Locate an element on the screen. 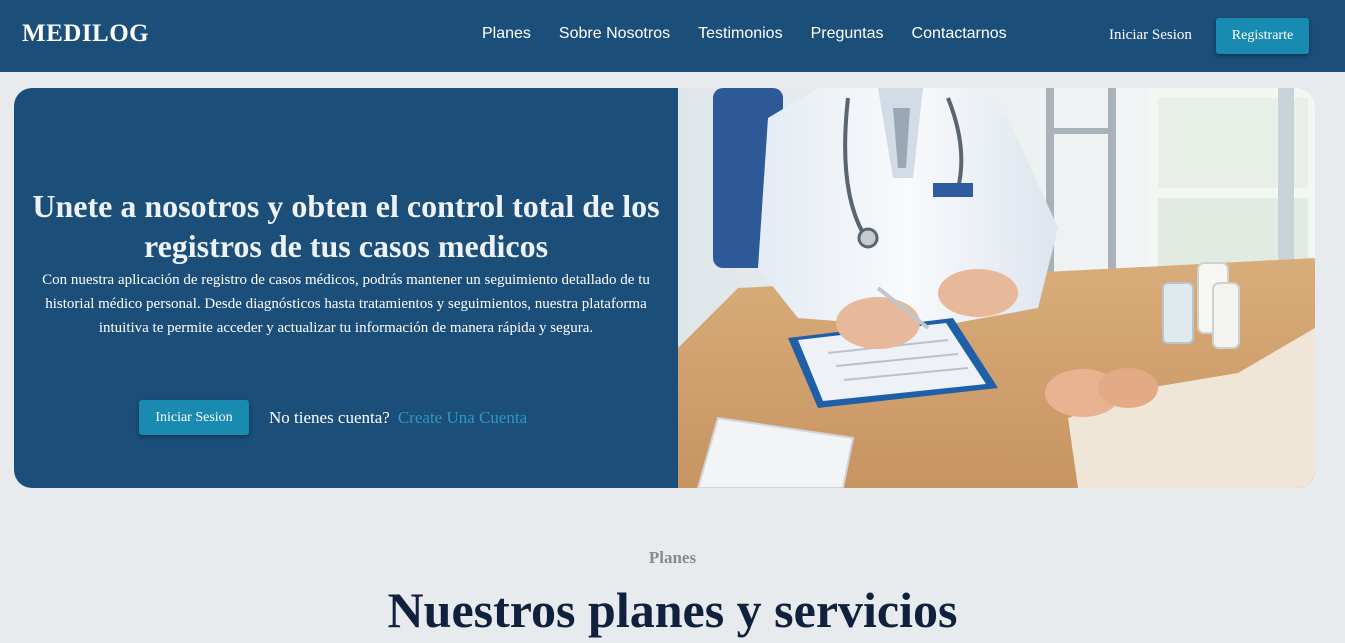 This screenshot has width=1345, height=643. nav-link-contactarnos: Contactarnos is located at coordinates (959, 34).